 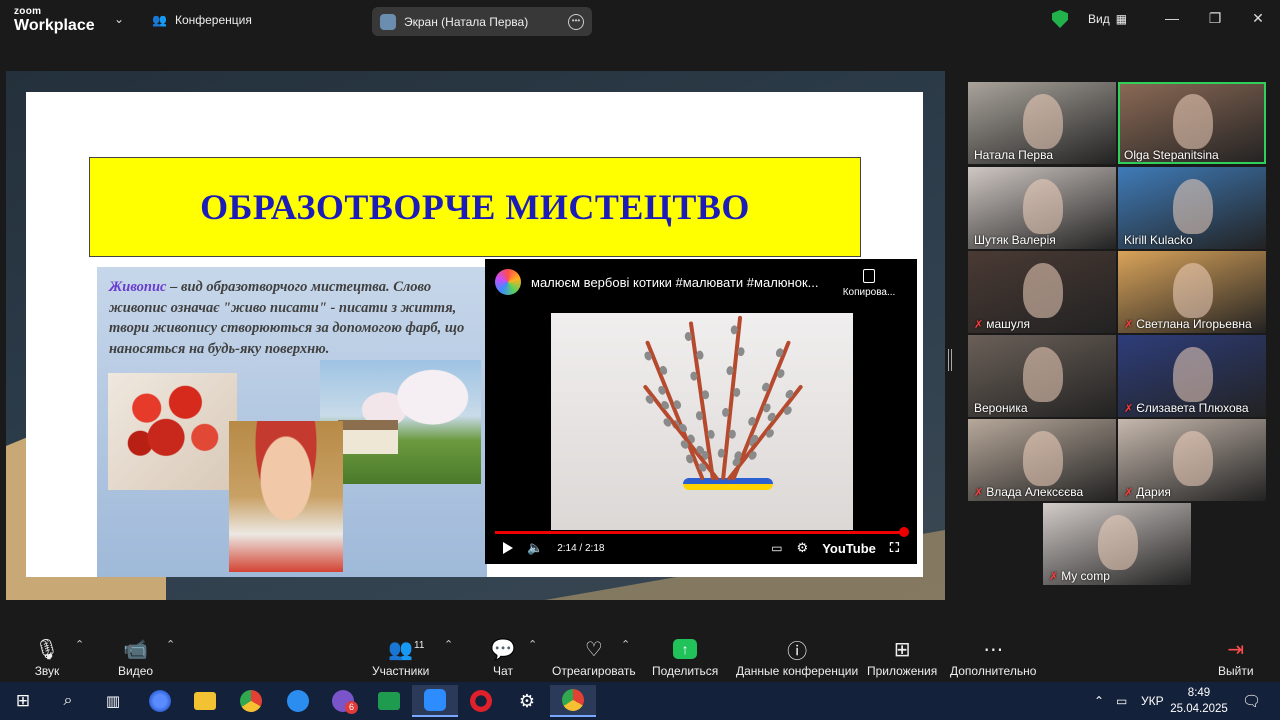 What do you see at coordinates (1085, 576) in the screenshot?
I see `participant-name-text: My comp` at bounding box center [1085, 576].